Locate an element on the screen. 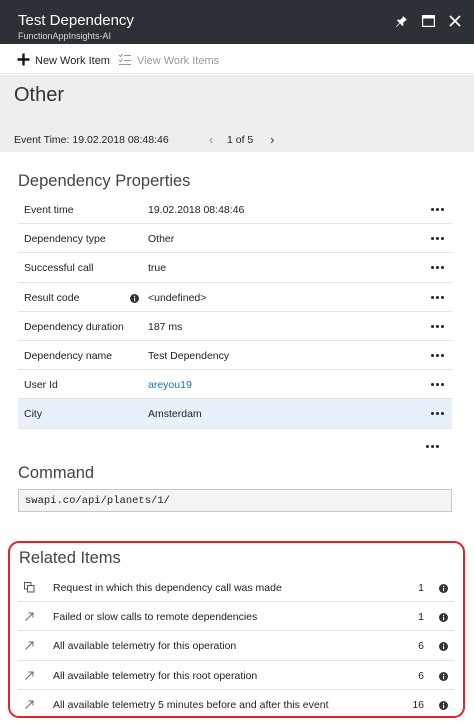 Image resolution: width=474 pixels, height=724 pixels. pin-icon is located at coordinates (401, 21).